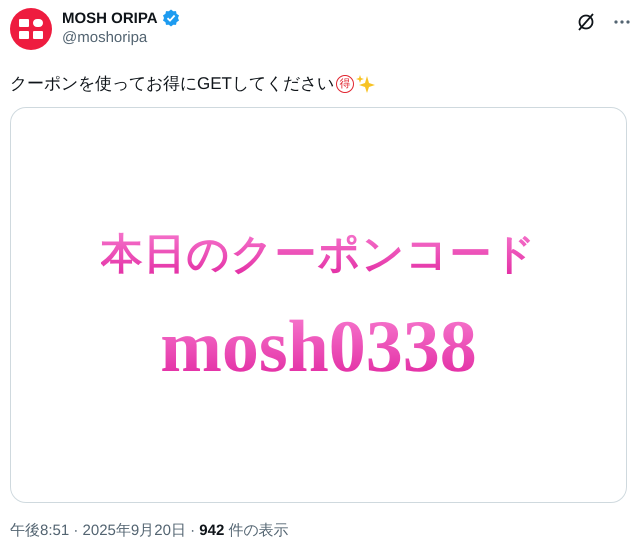 The width and height of the screenshot is (640, 546). I want to click on sparkles-icon, so click(366, 84).